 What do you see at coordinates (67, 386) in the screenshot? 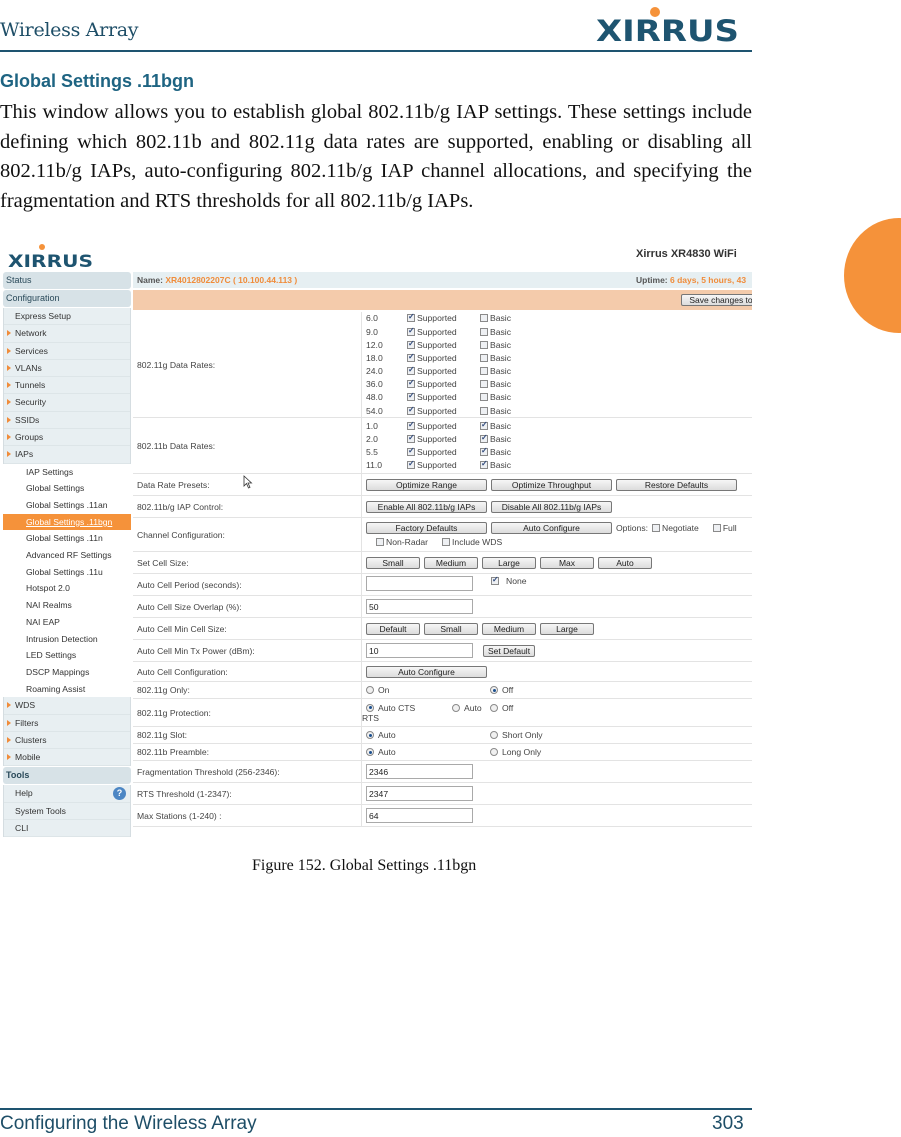
I see `sidebar-item-tunnels: Tunnels` at bounding box center [67, 386].